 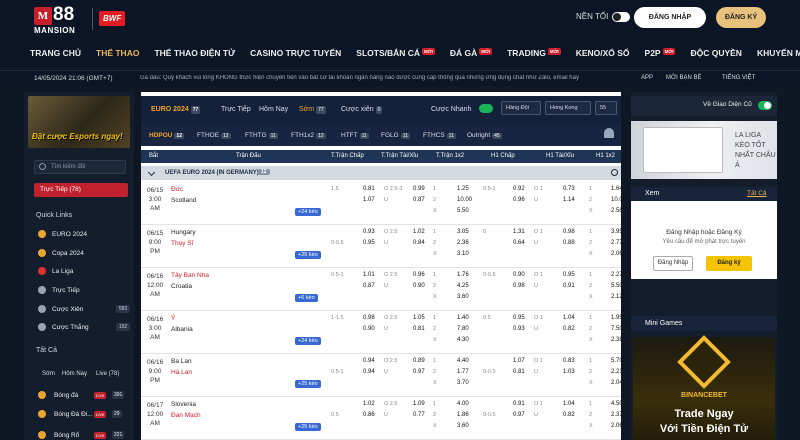 What do you see at coordinates (369, 404) in the screenshot?
I see `odds-value: 1.02` at bounding box center [369, 404].